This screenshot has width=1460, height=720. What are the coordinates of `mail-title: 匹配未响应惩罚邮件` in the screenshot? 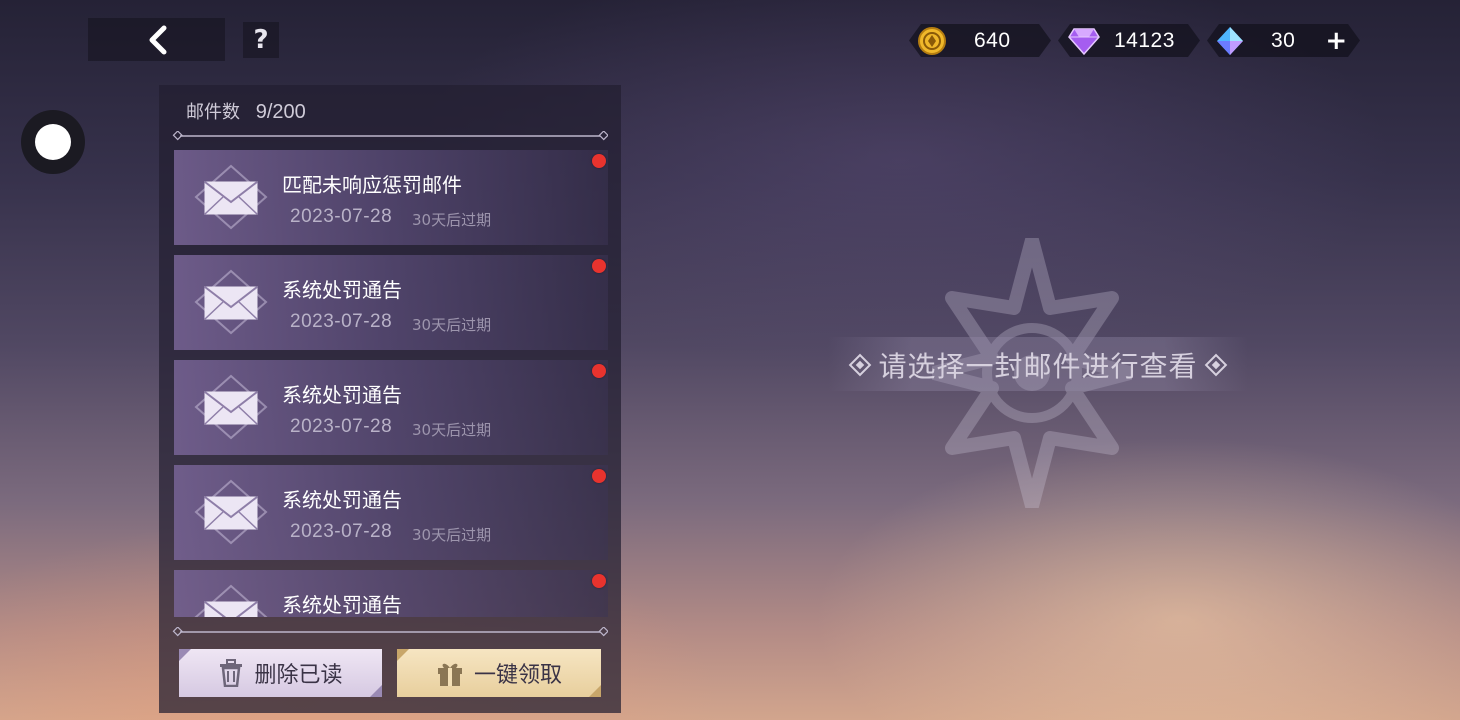 It's located at (372, 185).